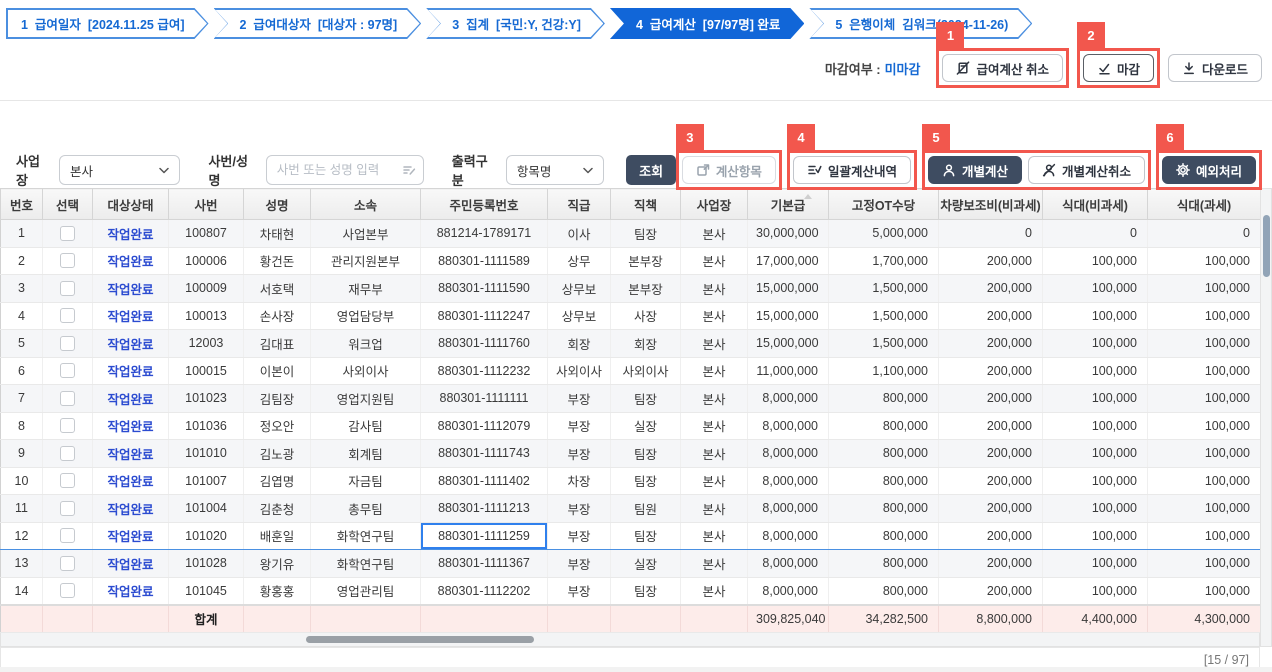 Image resolution: width=1272 pixels, height=672 pixels. What do you see at coordinates (1086, 170) in the screenshot?
I see `individual-calc-cancel-button: 개별계산취소` at bounding box center [1086, 170].